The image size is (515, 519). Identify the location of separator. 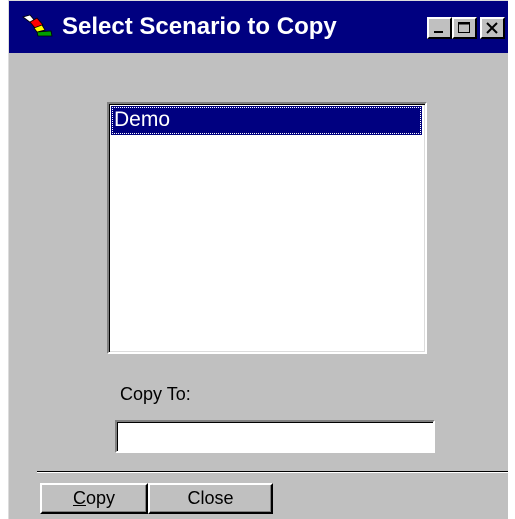
(272, 472).